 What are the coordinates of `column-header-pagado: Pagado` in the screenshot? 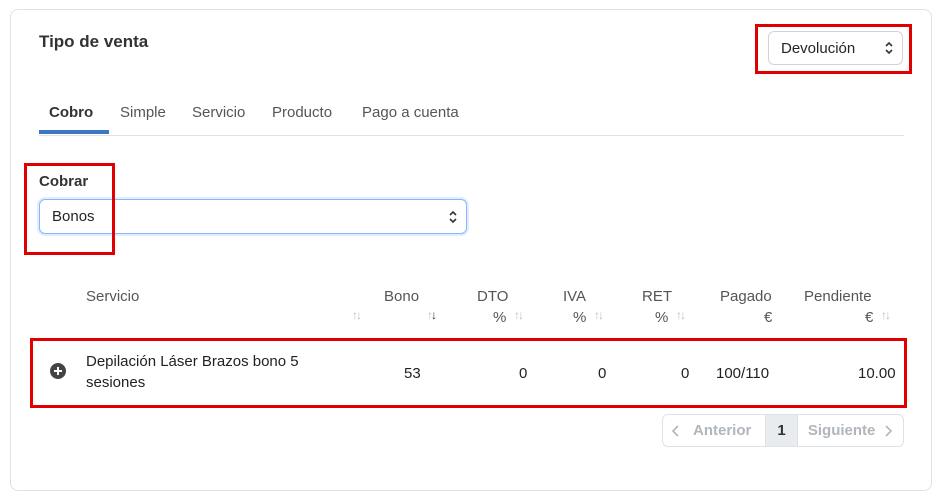 It's located at (746, 296).